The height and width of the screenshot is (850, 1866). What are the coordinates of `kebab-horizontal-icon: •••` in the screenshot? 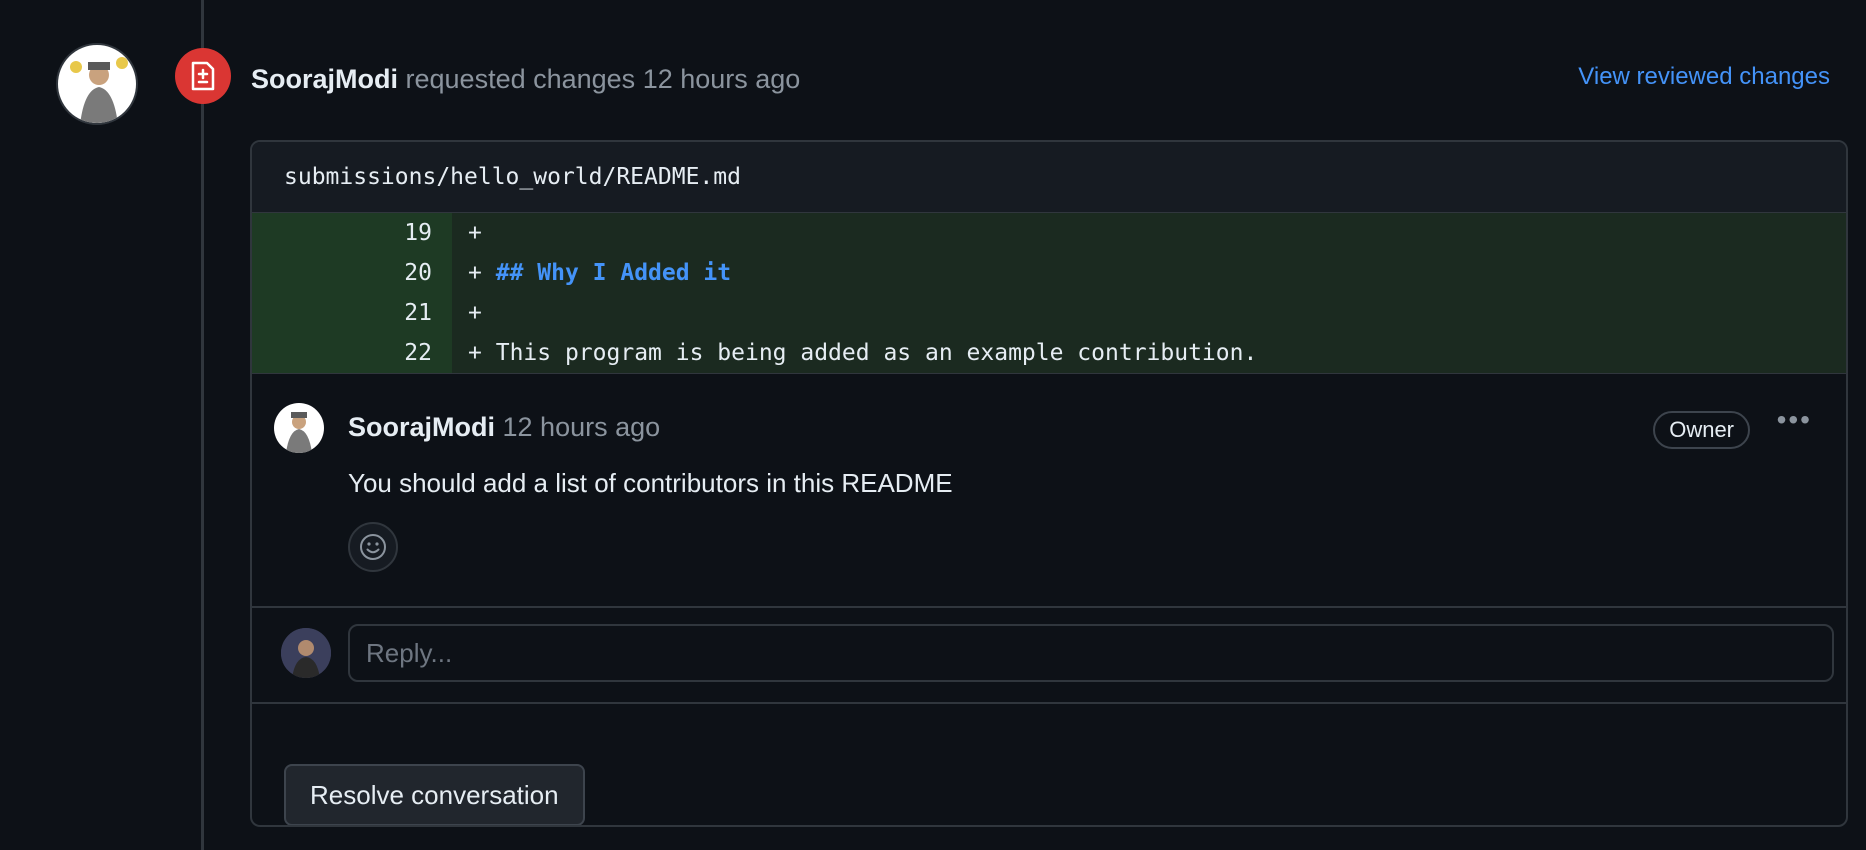 It's located at (1794, 420).